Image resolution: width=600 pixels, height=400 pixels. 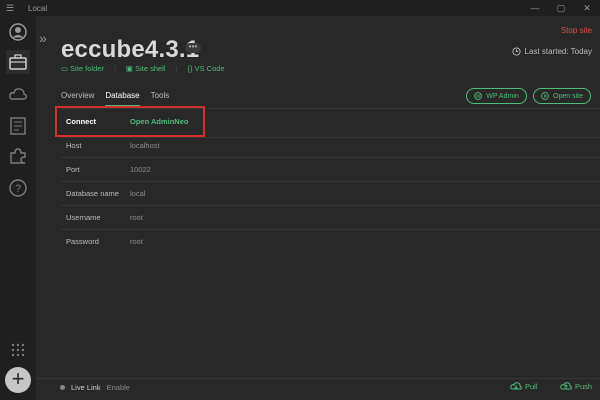 What do you see at coordinates (87, 68) in the screenshot?
I see `site-folder-label: Site folder` at bounding box center [87, 68].